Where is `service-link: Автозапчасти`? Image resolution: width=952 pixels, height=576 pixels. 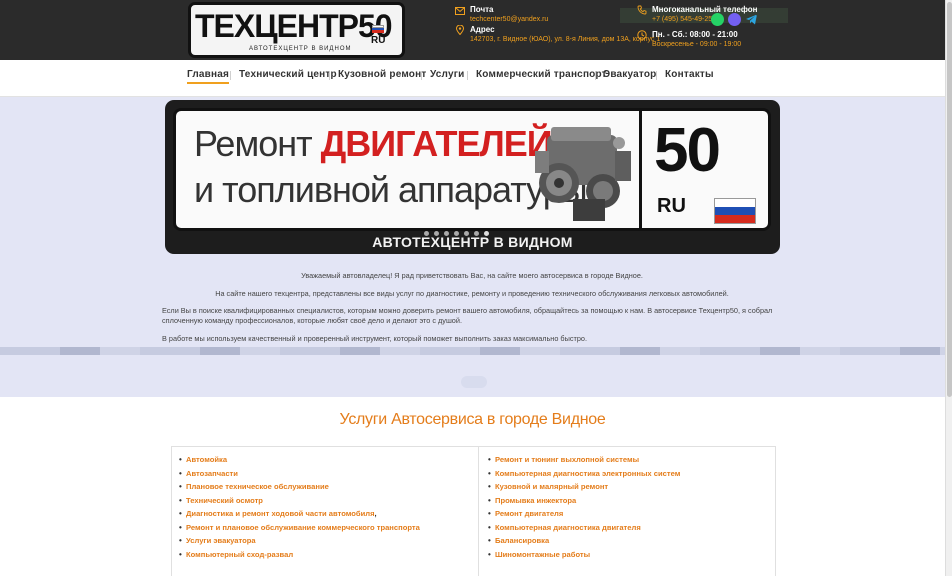
service-link: Автозапчасти is located at coordinates (298, 474).